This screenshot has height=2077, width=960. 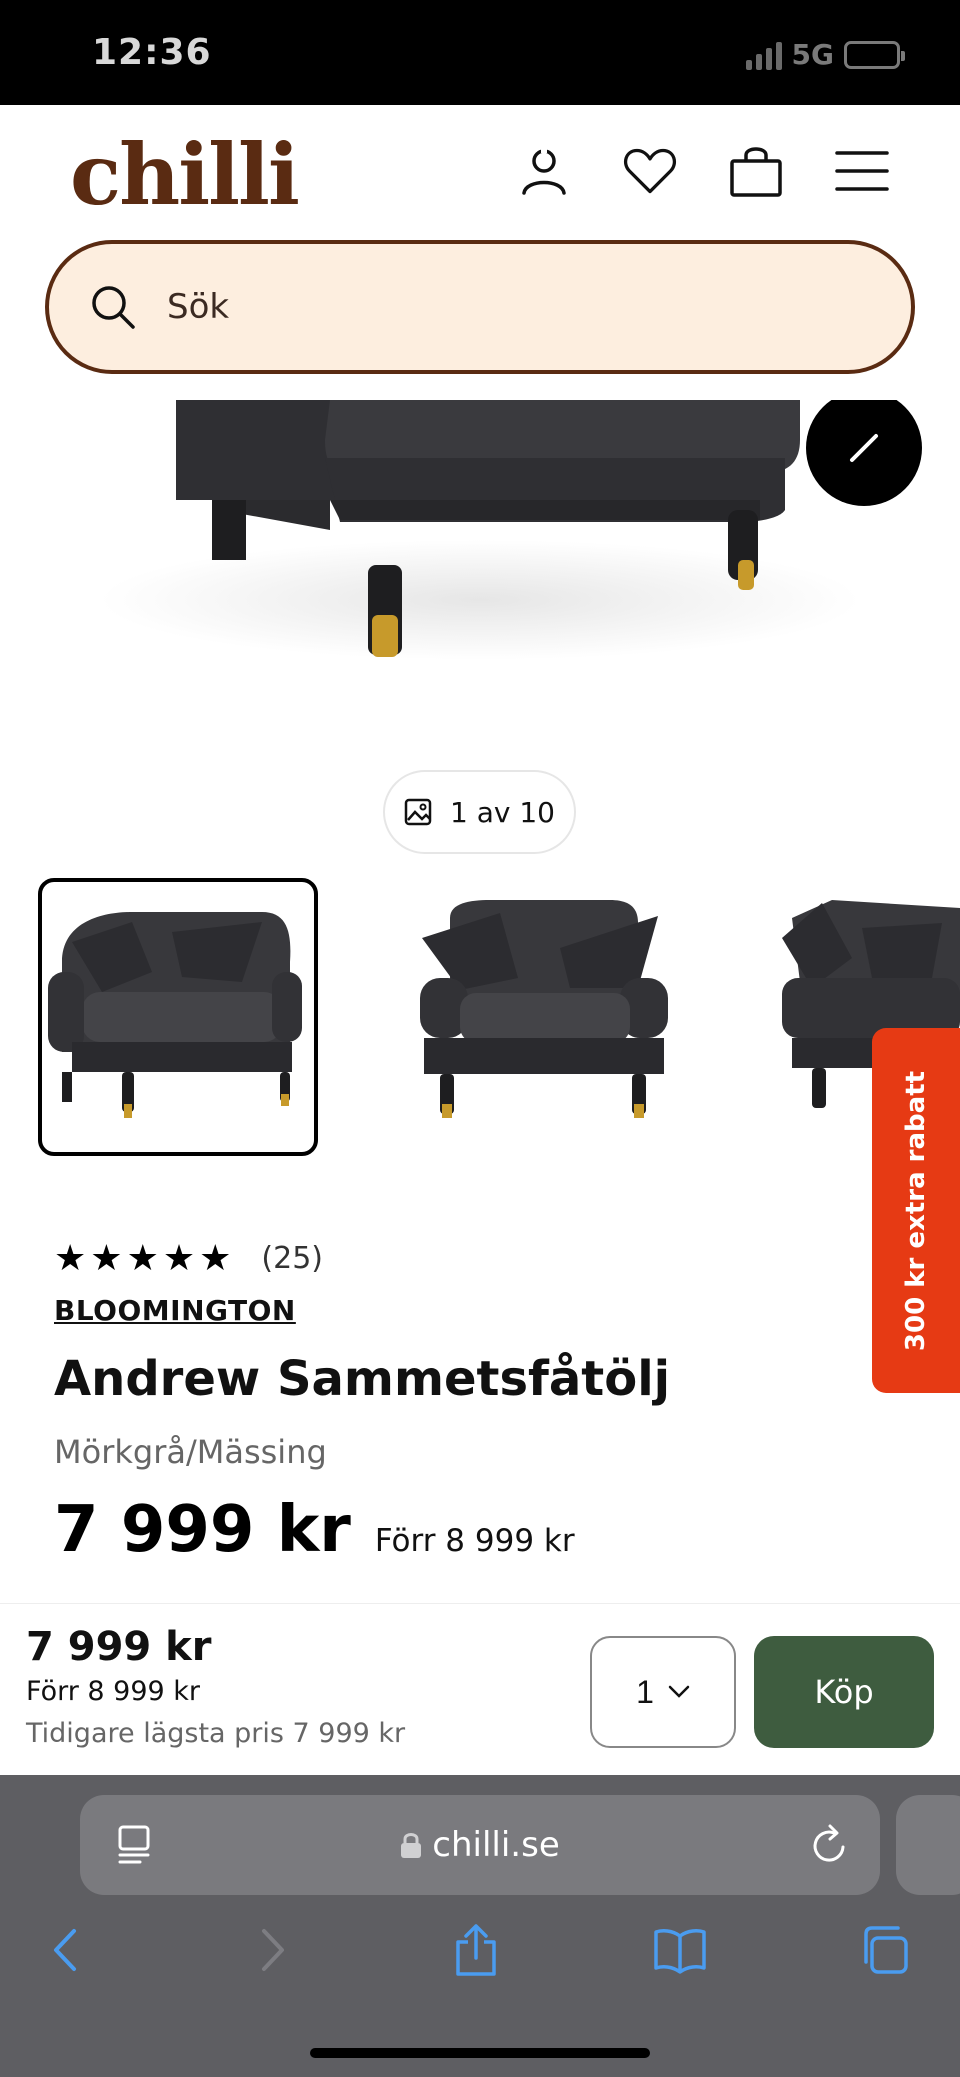 I want to click on tabs-icon, so click(x=886, y=1950).